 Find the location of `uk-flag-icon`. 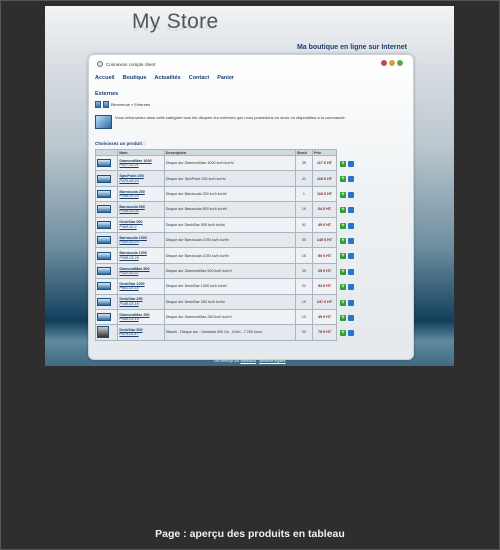

uk-flag-icon is located at coordinates (384, 63).